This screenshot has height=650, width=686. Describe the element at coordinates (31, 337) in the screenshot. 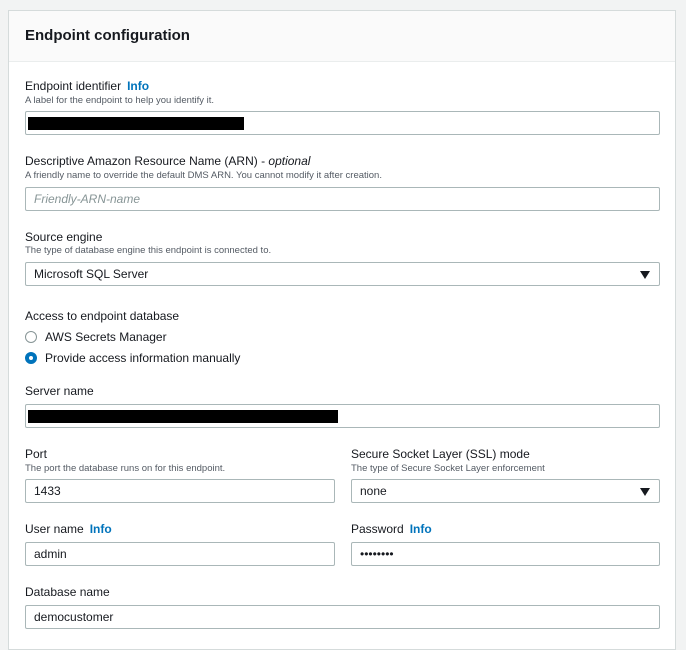

I see `radio-secrets-manager` at that location.